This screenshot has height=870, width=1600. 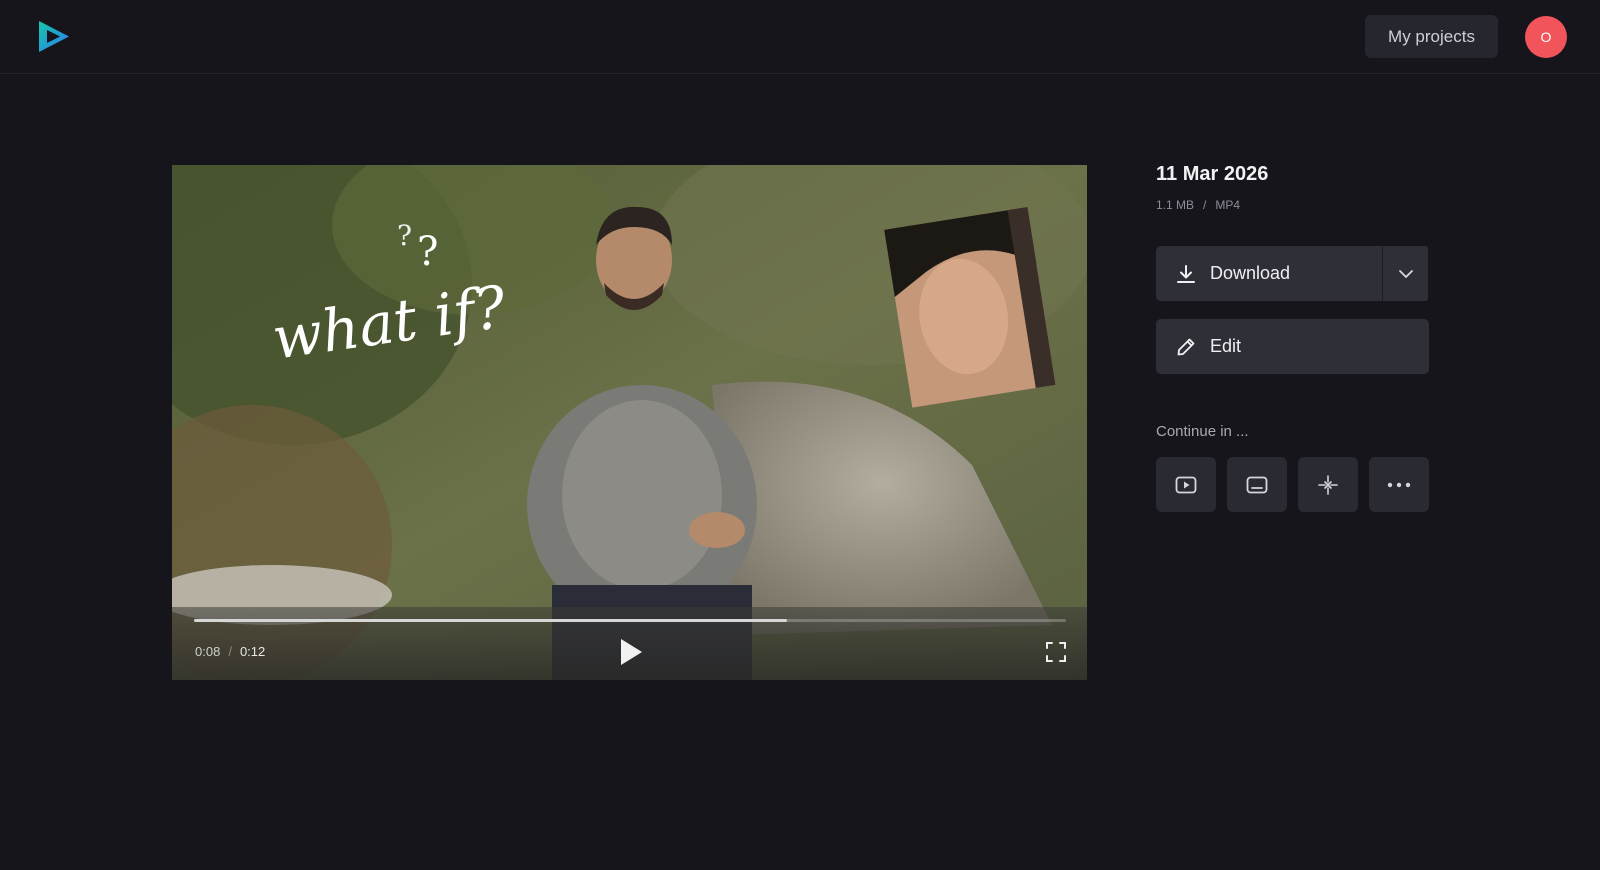 What do you see at coordinates (1431, 36) in the screenshot?
I see `my-projects-button: My projects` at bounding box center [1431, 36].